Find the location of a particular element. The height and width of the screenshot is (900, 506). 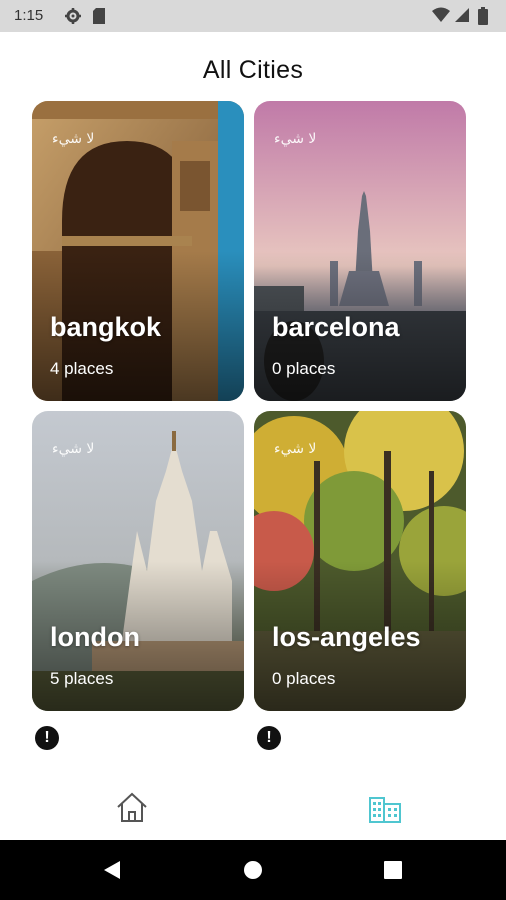

system-nav-bar is located at coordinates (253, 870).